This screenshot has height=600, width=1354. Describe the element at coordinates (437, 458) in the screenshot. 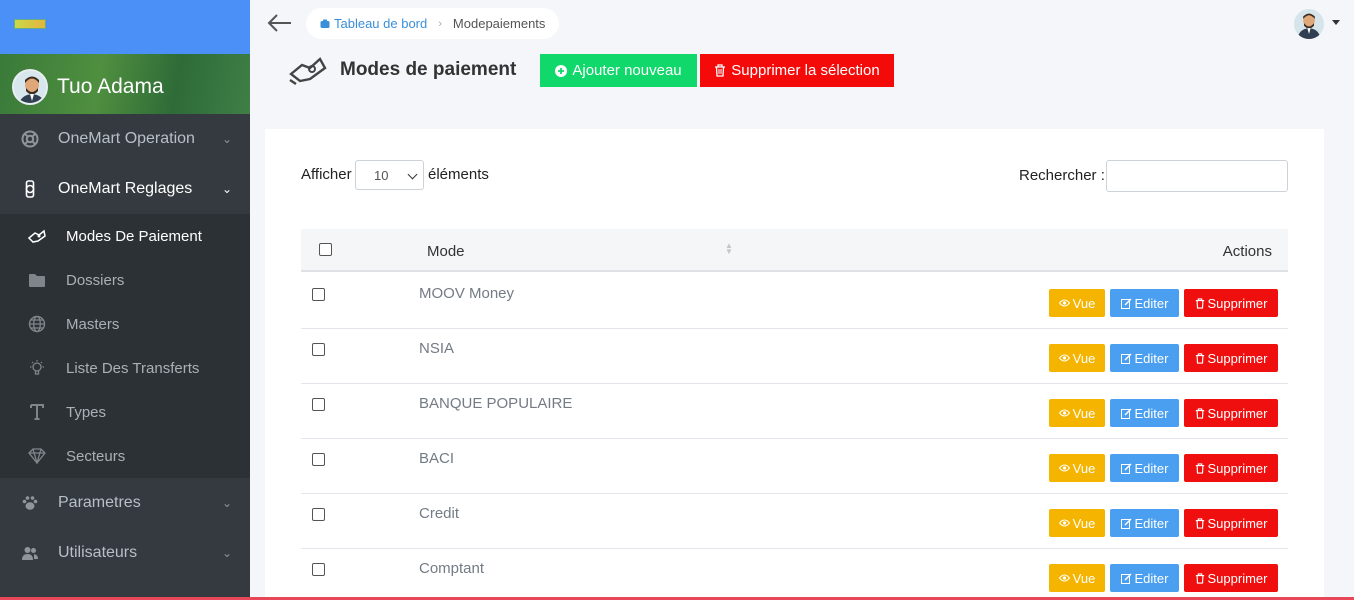

I see `mode-cell: BACI` at that location.